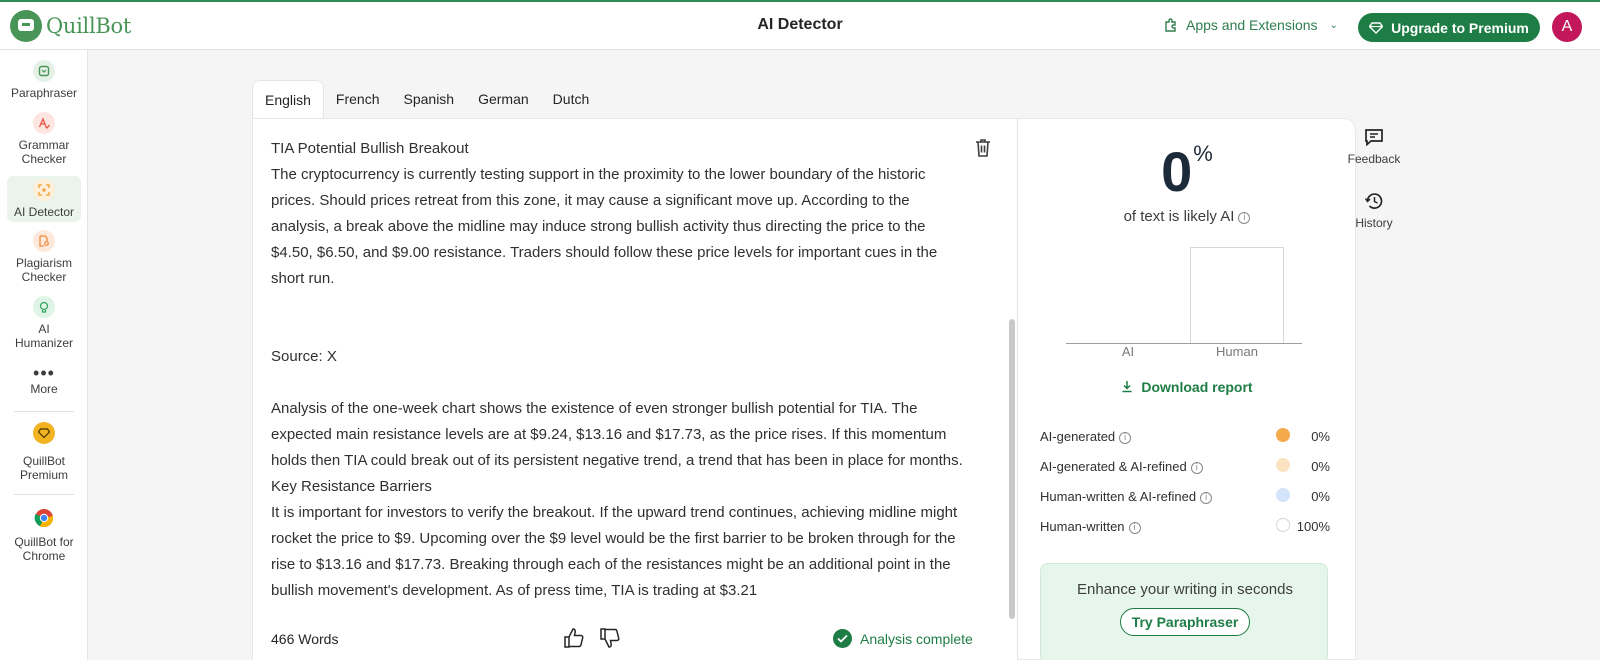 The image size is (1600, 660). I want to click on breakdown-row-human-written: Human-written i 100%, so click(1187, 530).